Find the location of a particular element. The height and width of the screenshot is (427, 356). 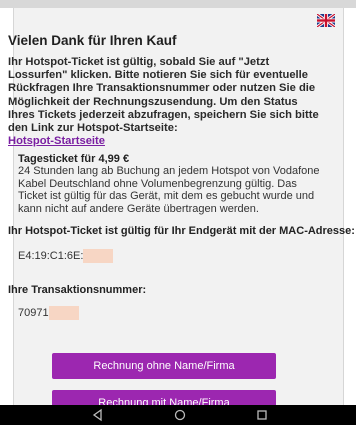

uk-flag-icon is located at coordinates (326, 20).